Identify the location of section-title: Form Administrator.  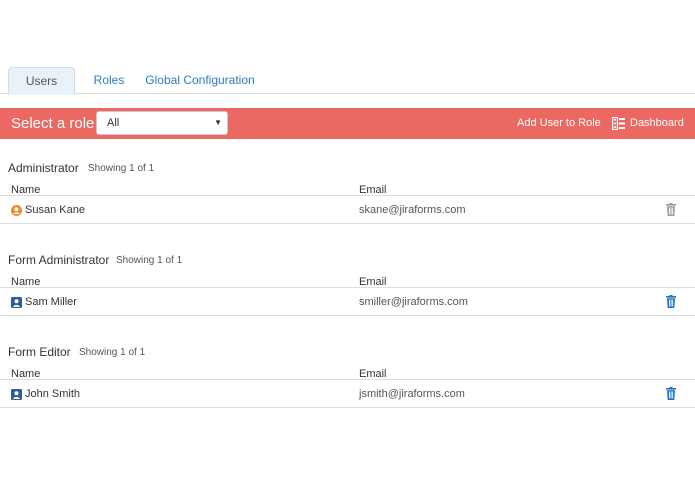
(59, 260).